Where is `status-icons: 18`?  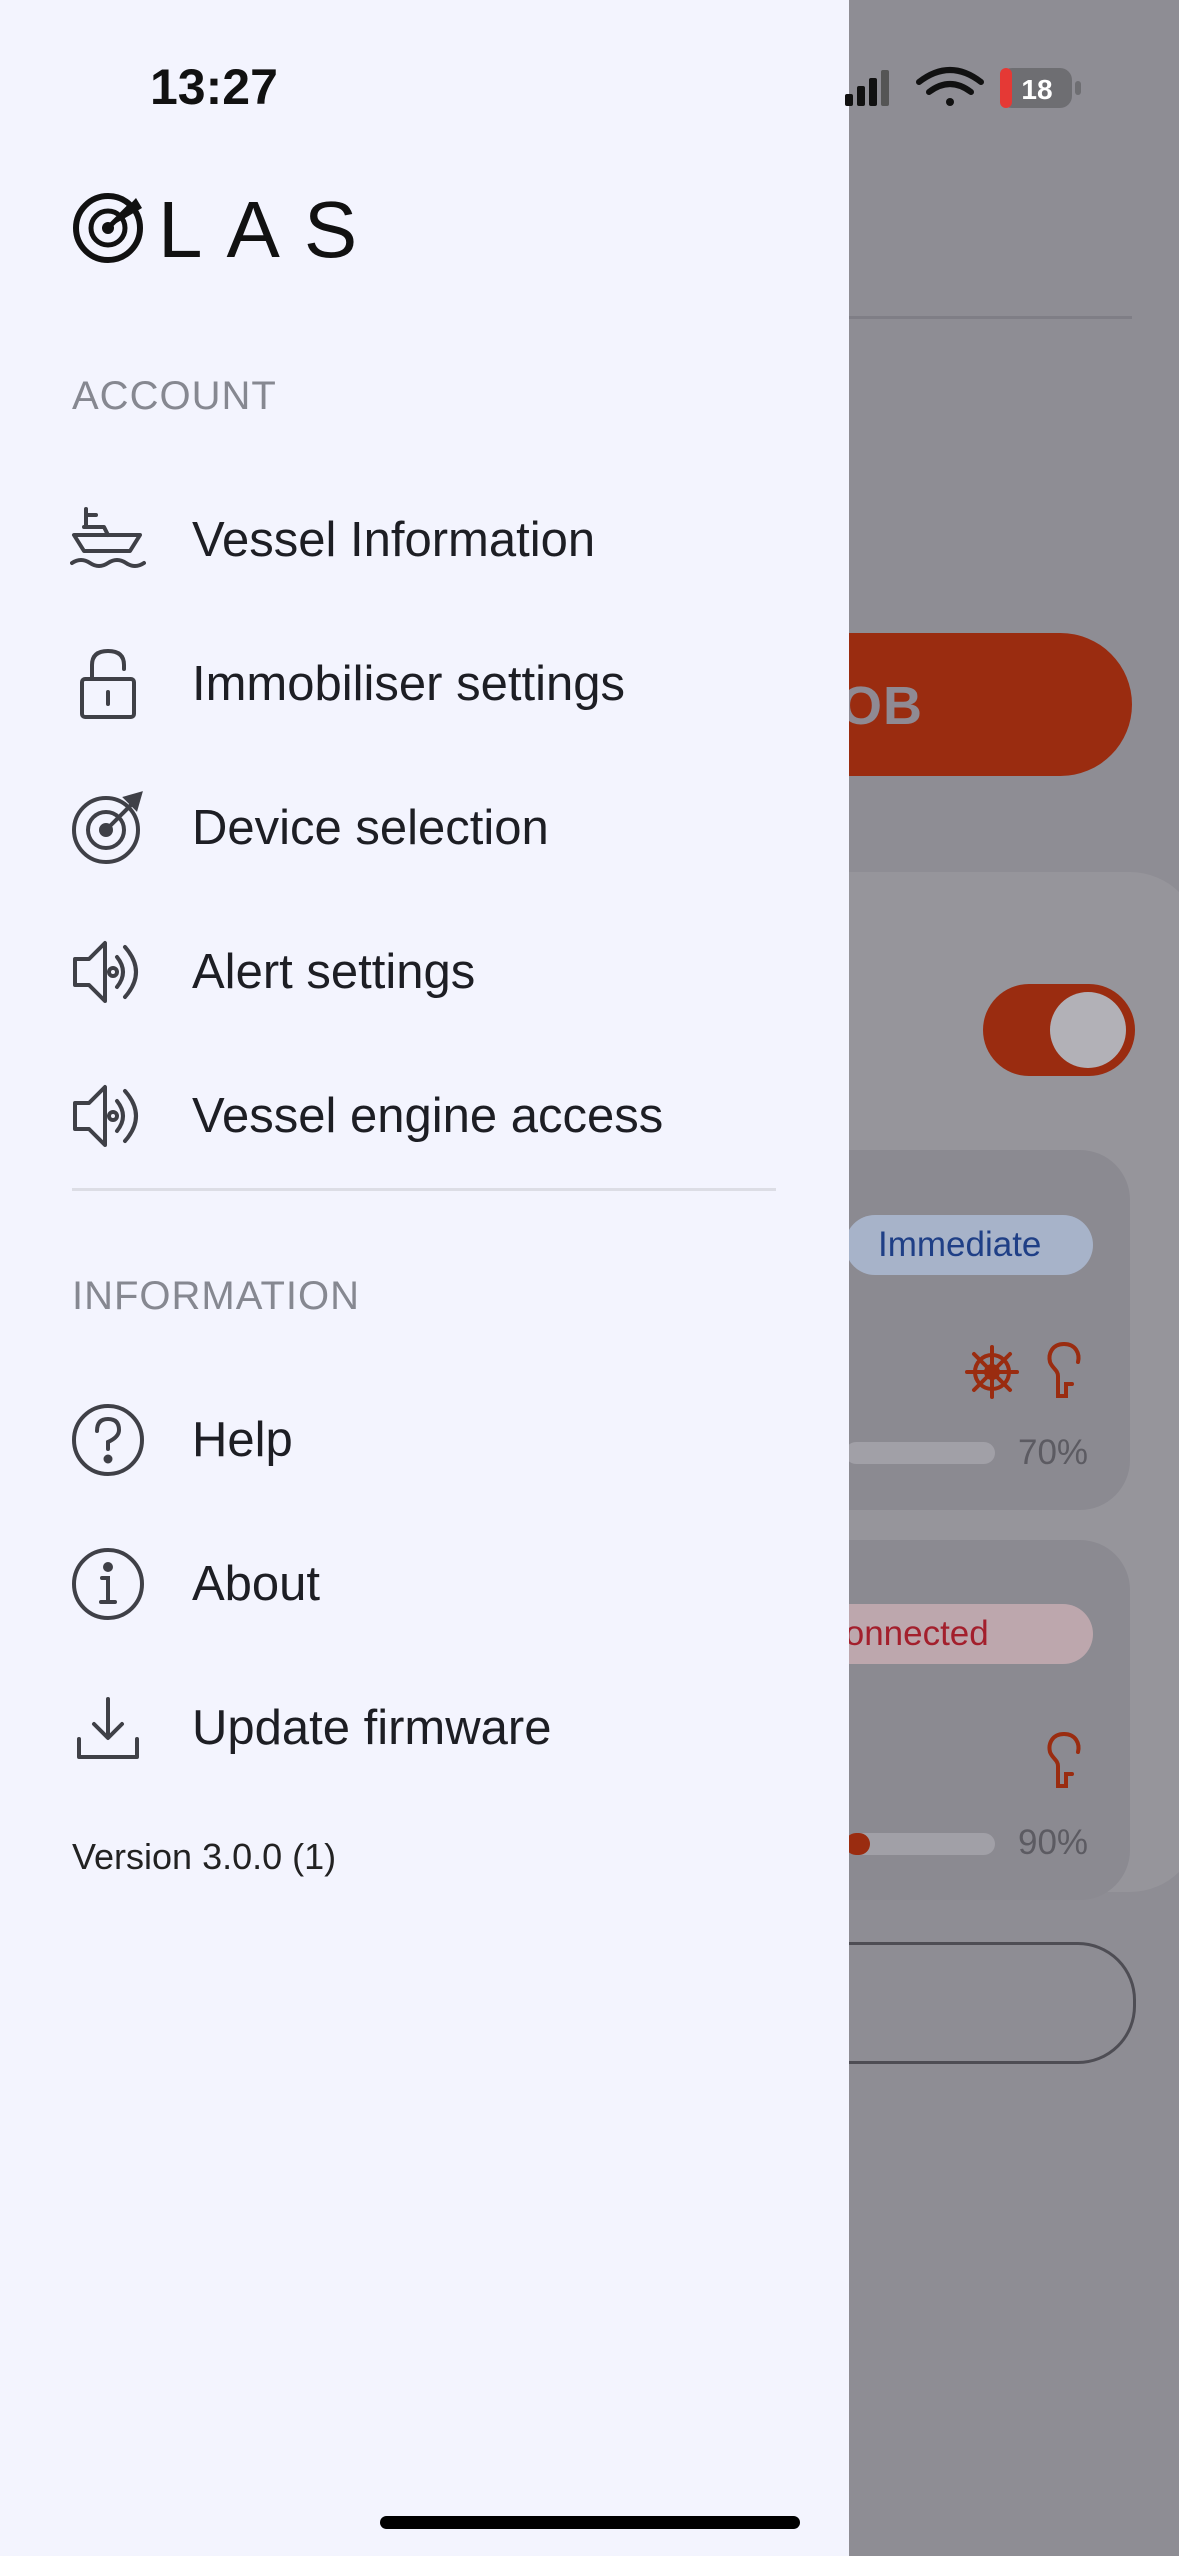 status-icons: 18 is located at coordinates (963, 87).